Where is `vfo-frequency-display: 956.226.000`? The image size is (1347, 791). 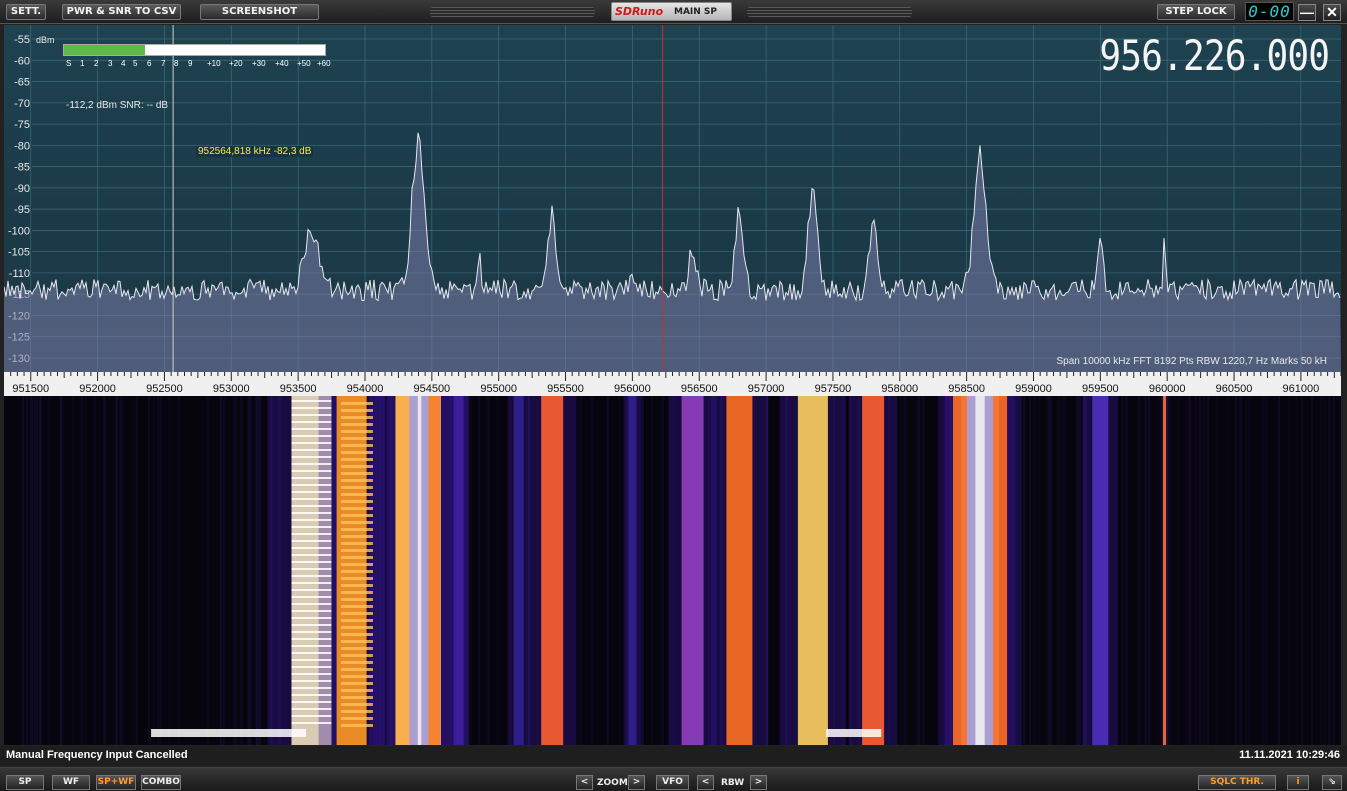 vfo-frequency-display: 956.226.000 is located at coordinates (1214, 55).